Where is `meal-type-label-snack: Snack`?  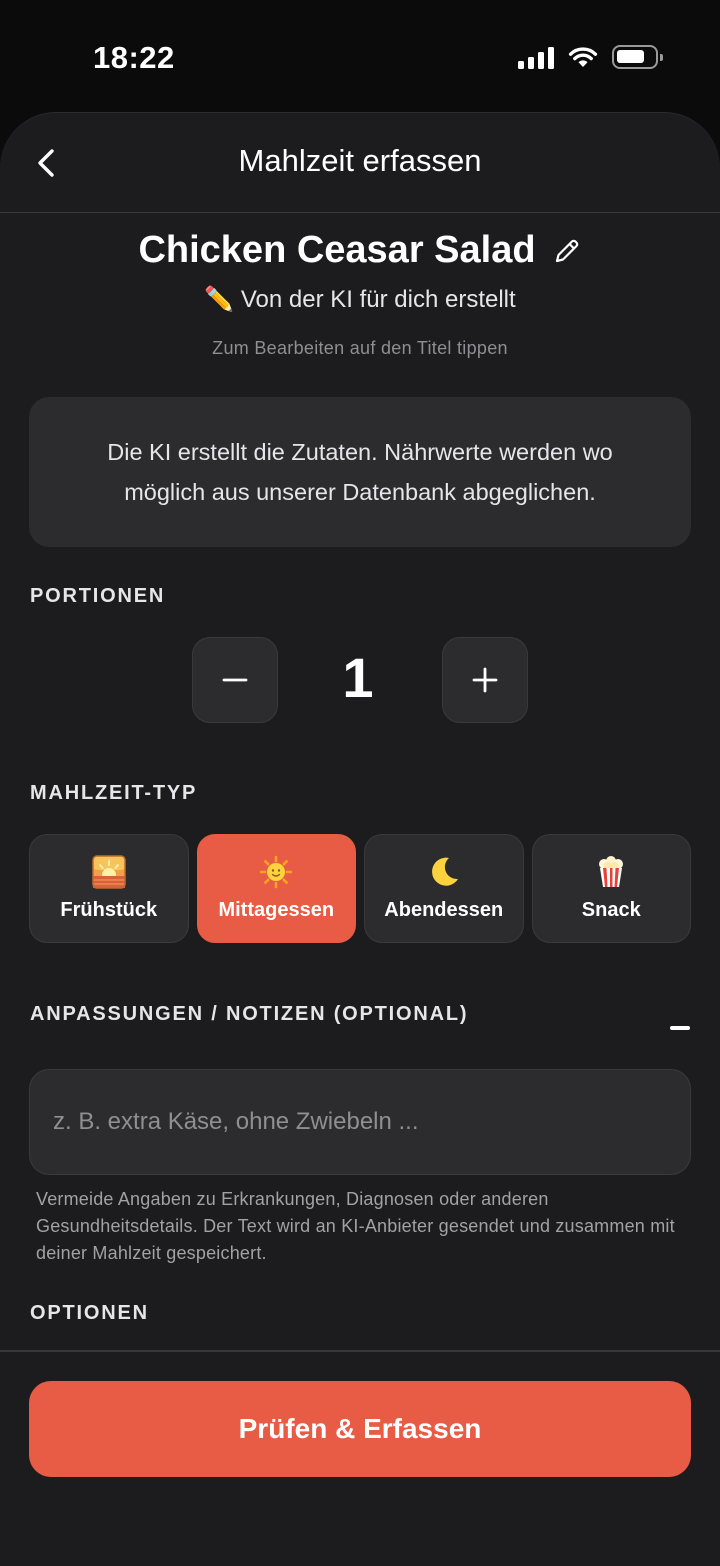
meal-type-label-snack: Snack is located at coordinates (611, 910).